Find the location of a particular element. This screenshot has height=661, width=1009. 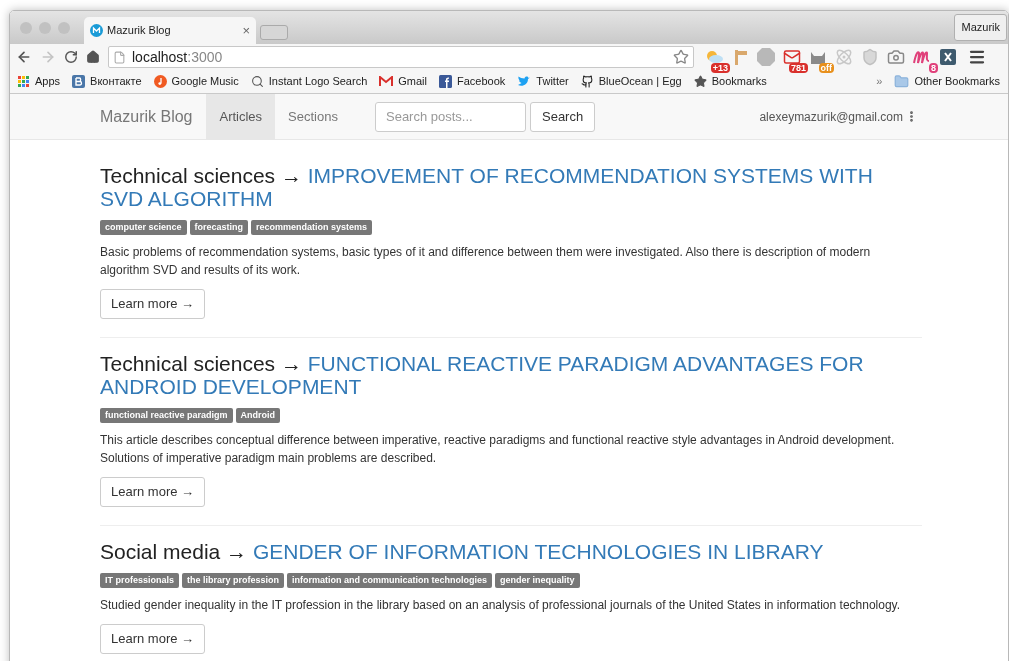

bookmark-link: Twitter is located at coordinates (543, 81).